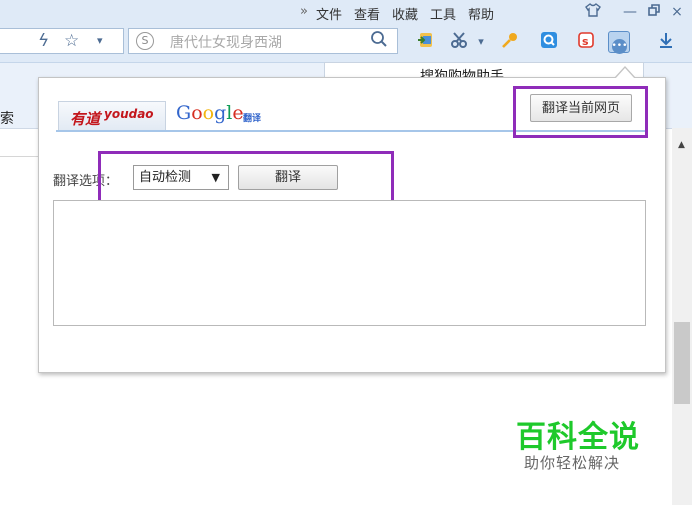 Image resolution: width=692 pixels, height=505 pixels. What do you see at coordinates (443, 14) in the screenshot?
I see `menu-tools: 工具` at bounding box center [443, 14].